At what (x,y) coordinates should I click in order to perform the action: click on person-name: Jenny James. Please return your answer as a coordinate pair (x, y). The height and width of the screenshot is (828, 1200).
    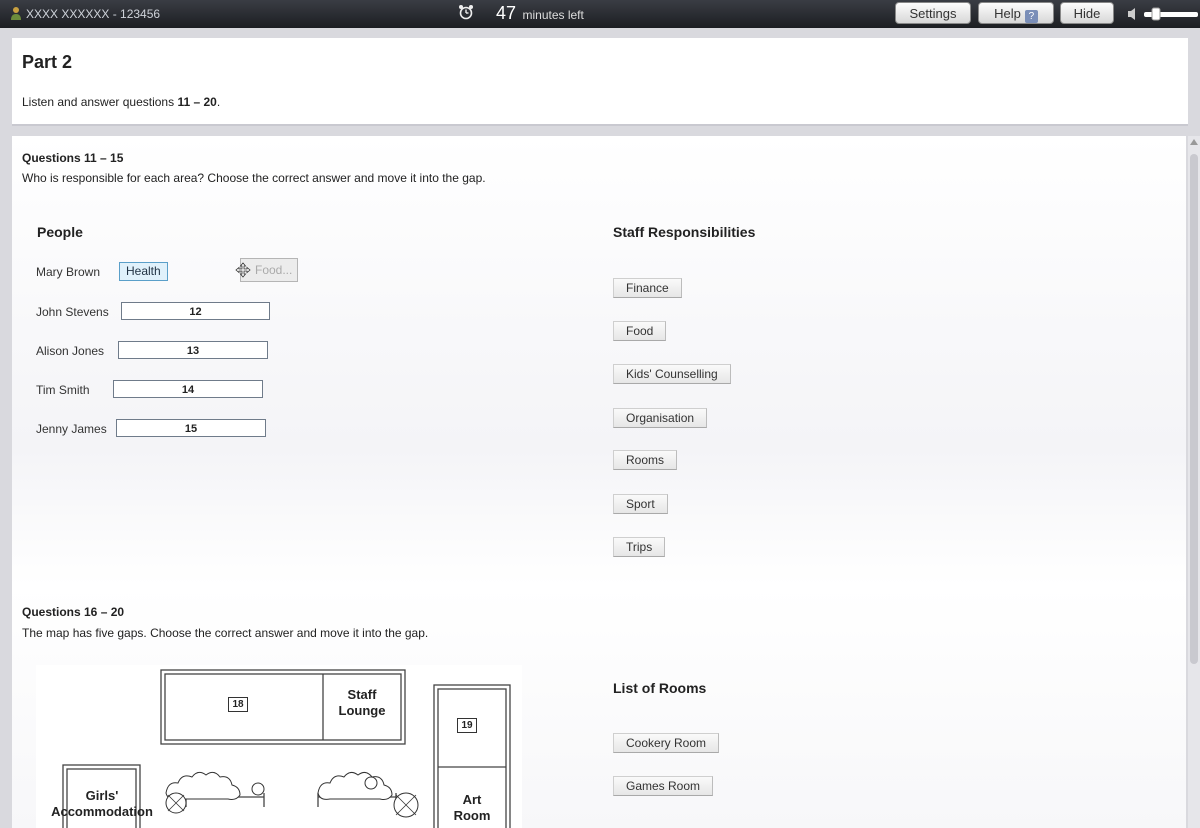
    Looking at the image, I should click on (71, 429).